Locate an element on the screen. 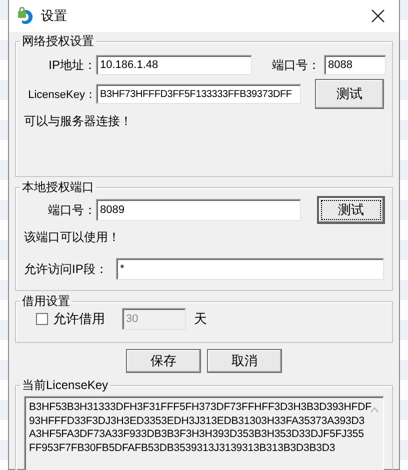  allow-borrow-checkbox is located at coordinates (42, 319).